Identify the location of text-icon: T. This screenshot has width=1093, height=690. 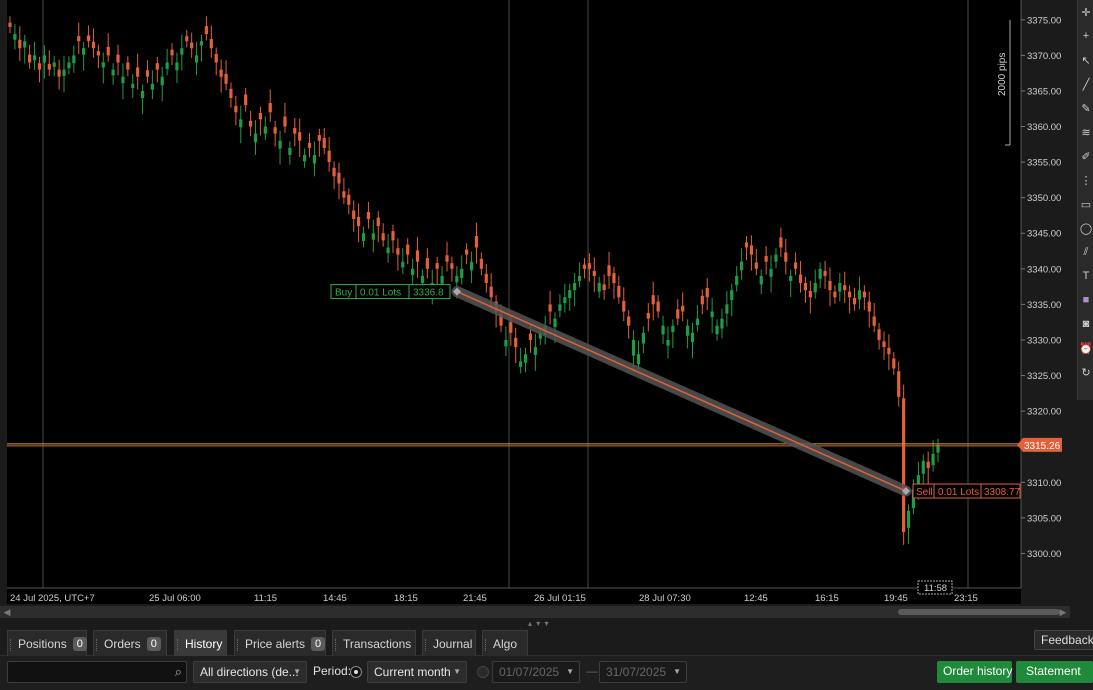
(1085, 276).